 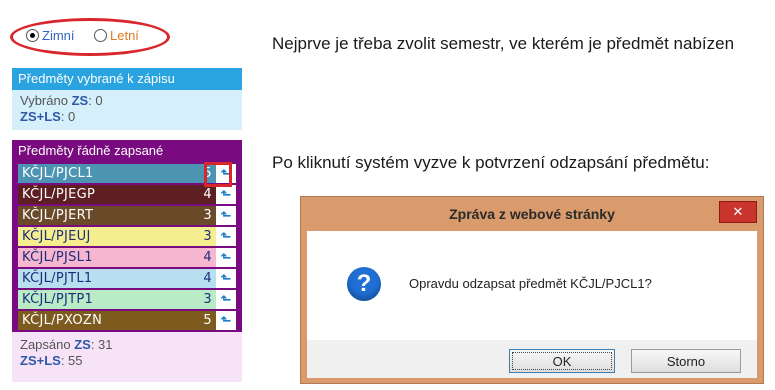 What do you see at coordinates (100, 35) in the screenshot?
I see `radio-unchecked-icon` at bounding box center [100, 35].